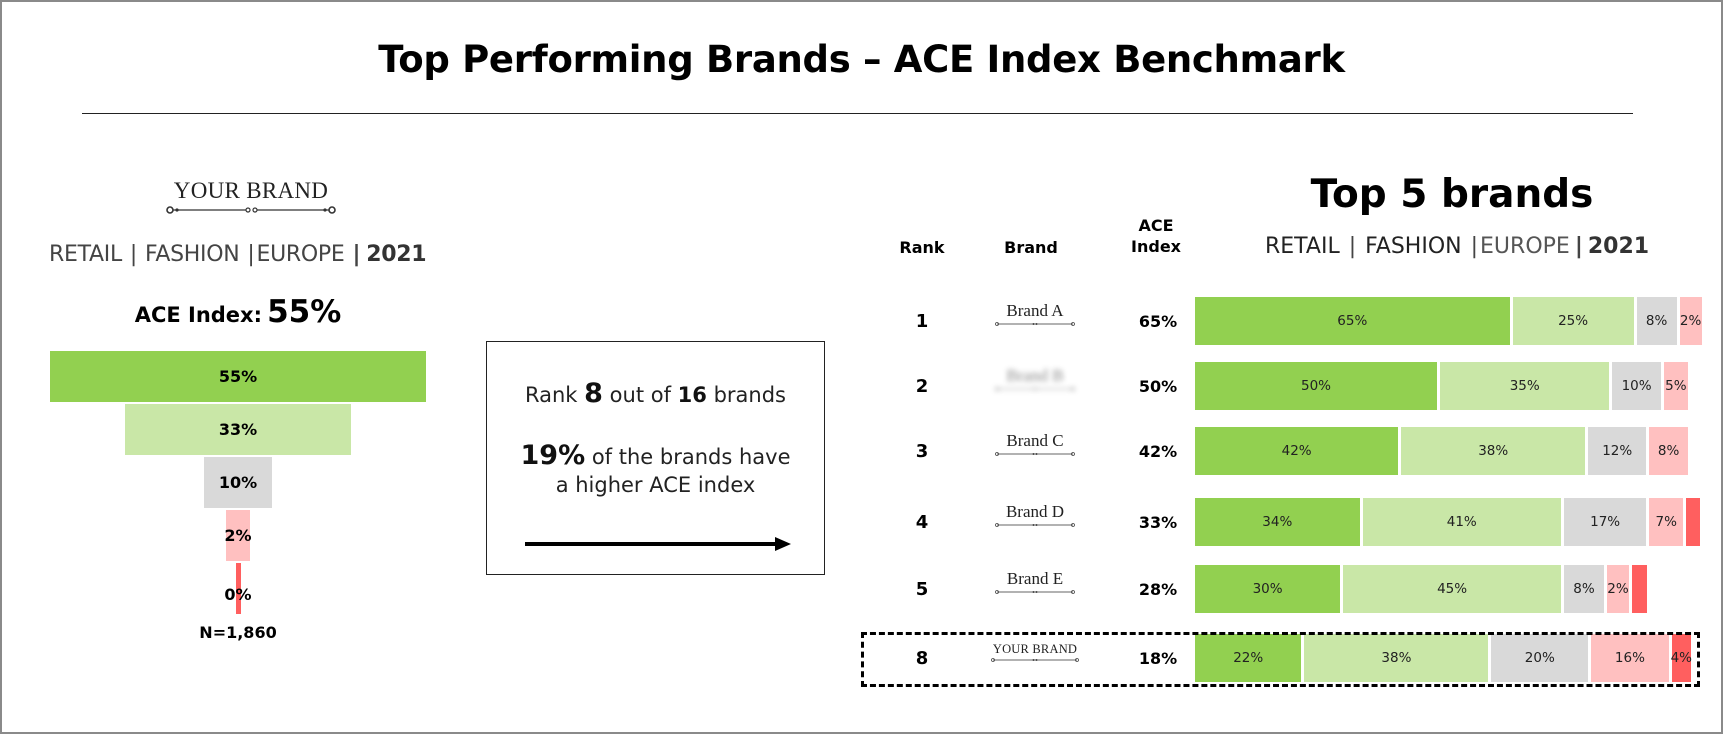  What do you see at coordinates (1525, 246) in the screenshot?
I see `filter-region: EUROPE` at bounding box center [1525, 246].